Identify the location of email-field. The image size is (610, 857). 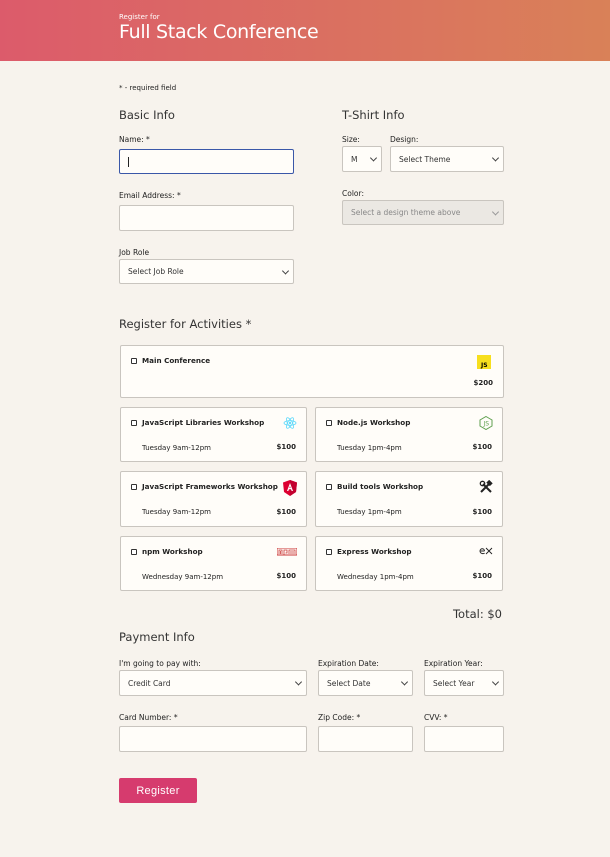
(206, 218).